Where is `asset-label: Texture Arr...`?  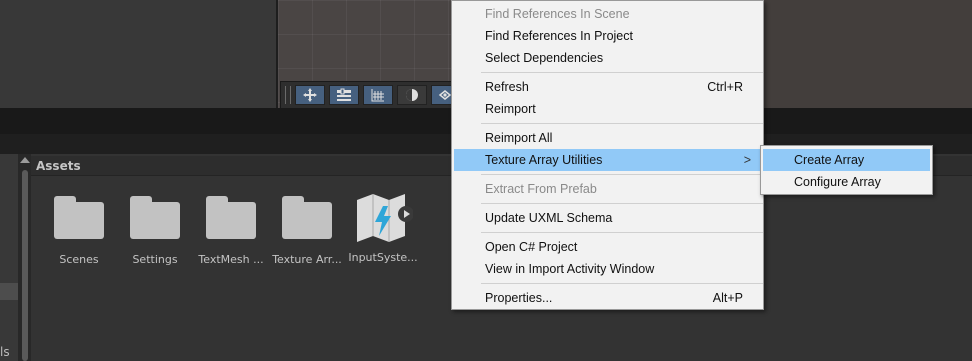
asset-label: Texture Arr... is located at coordinates (307, 259).